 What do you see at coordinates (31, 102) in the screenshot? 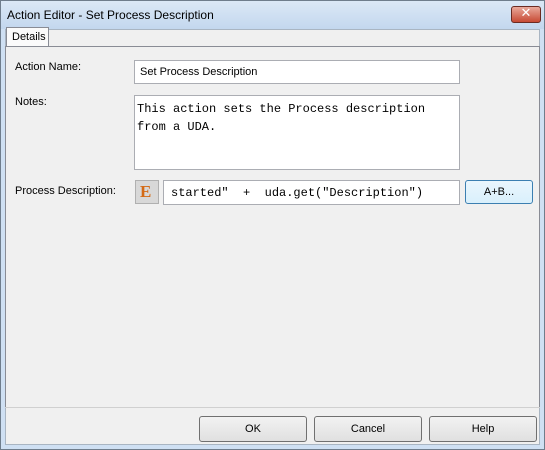
I see `notes-label: Notes:` at bounding box center [31, 102].